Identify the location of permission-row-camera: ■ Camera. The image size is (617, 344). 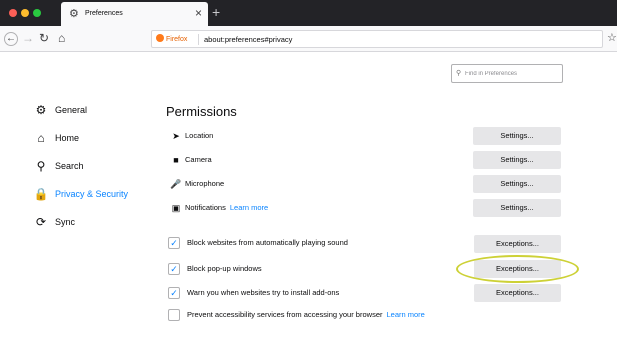
(191, 160).